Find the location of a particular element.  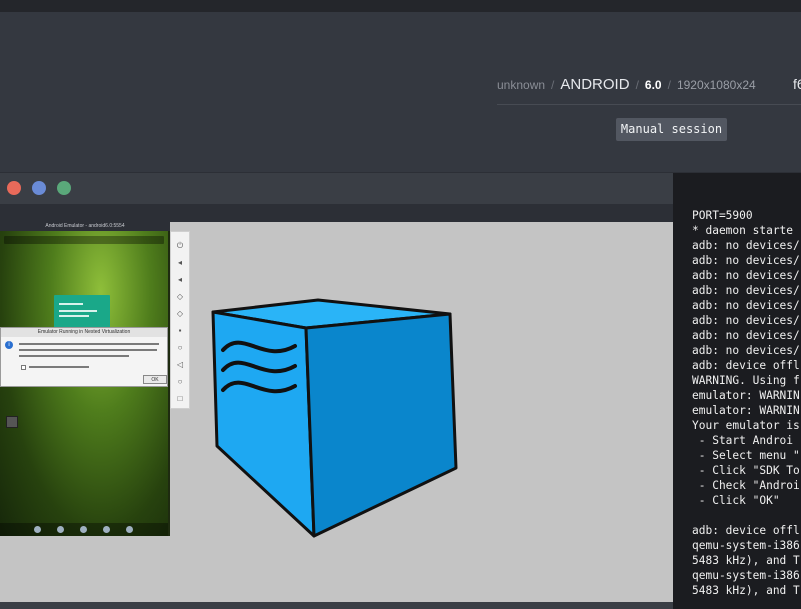

emulator-title: Android Emulator - android6.0:5554 is located at coordinates (85, 226).